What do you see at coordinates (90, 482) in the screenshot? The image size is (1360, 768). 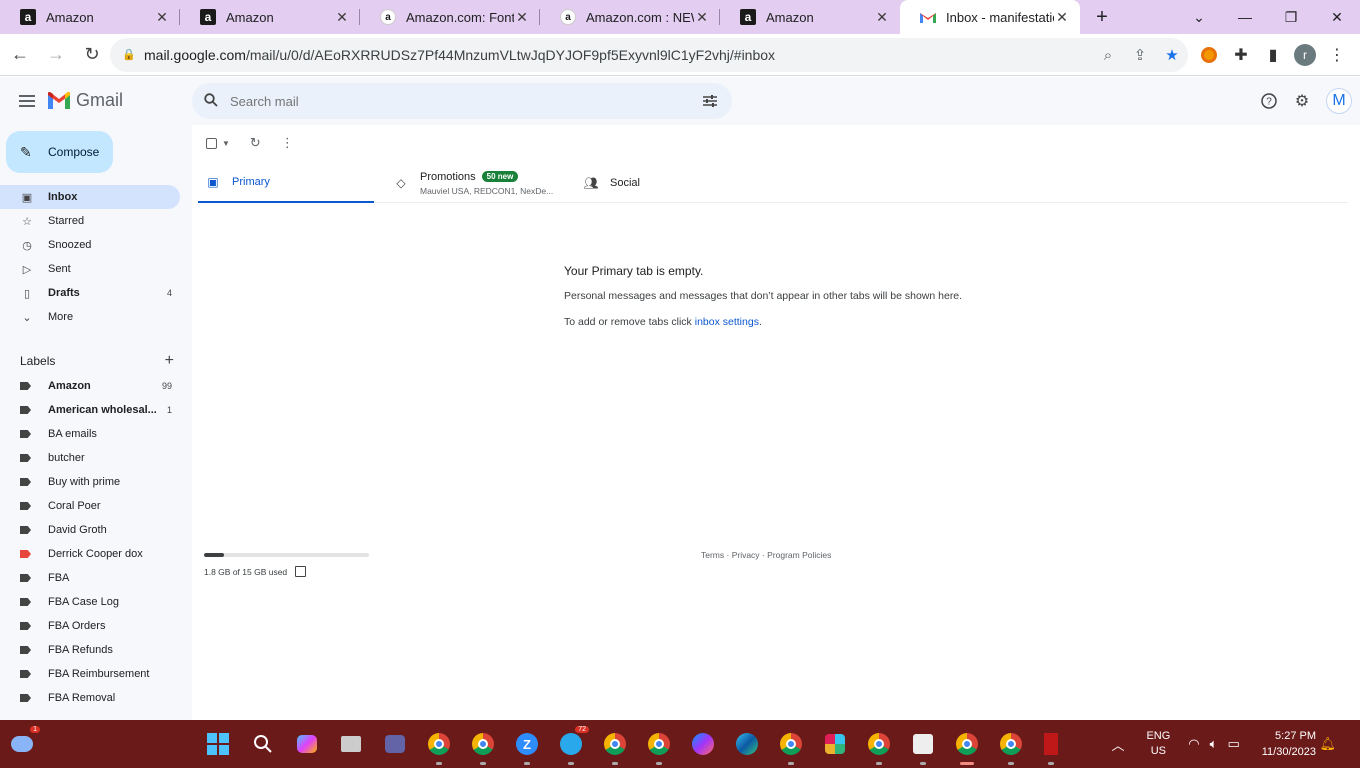 I see `sidebar-label-item: Buy with prime` at bounding box center [90, 482].